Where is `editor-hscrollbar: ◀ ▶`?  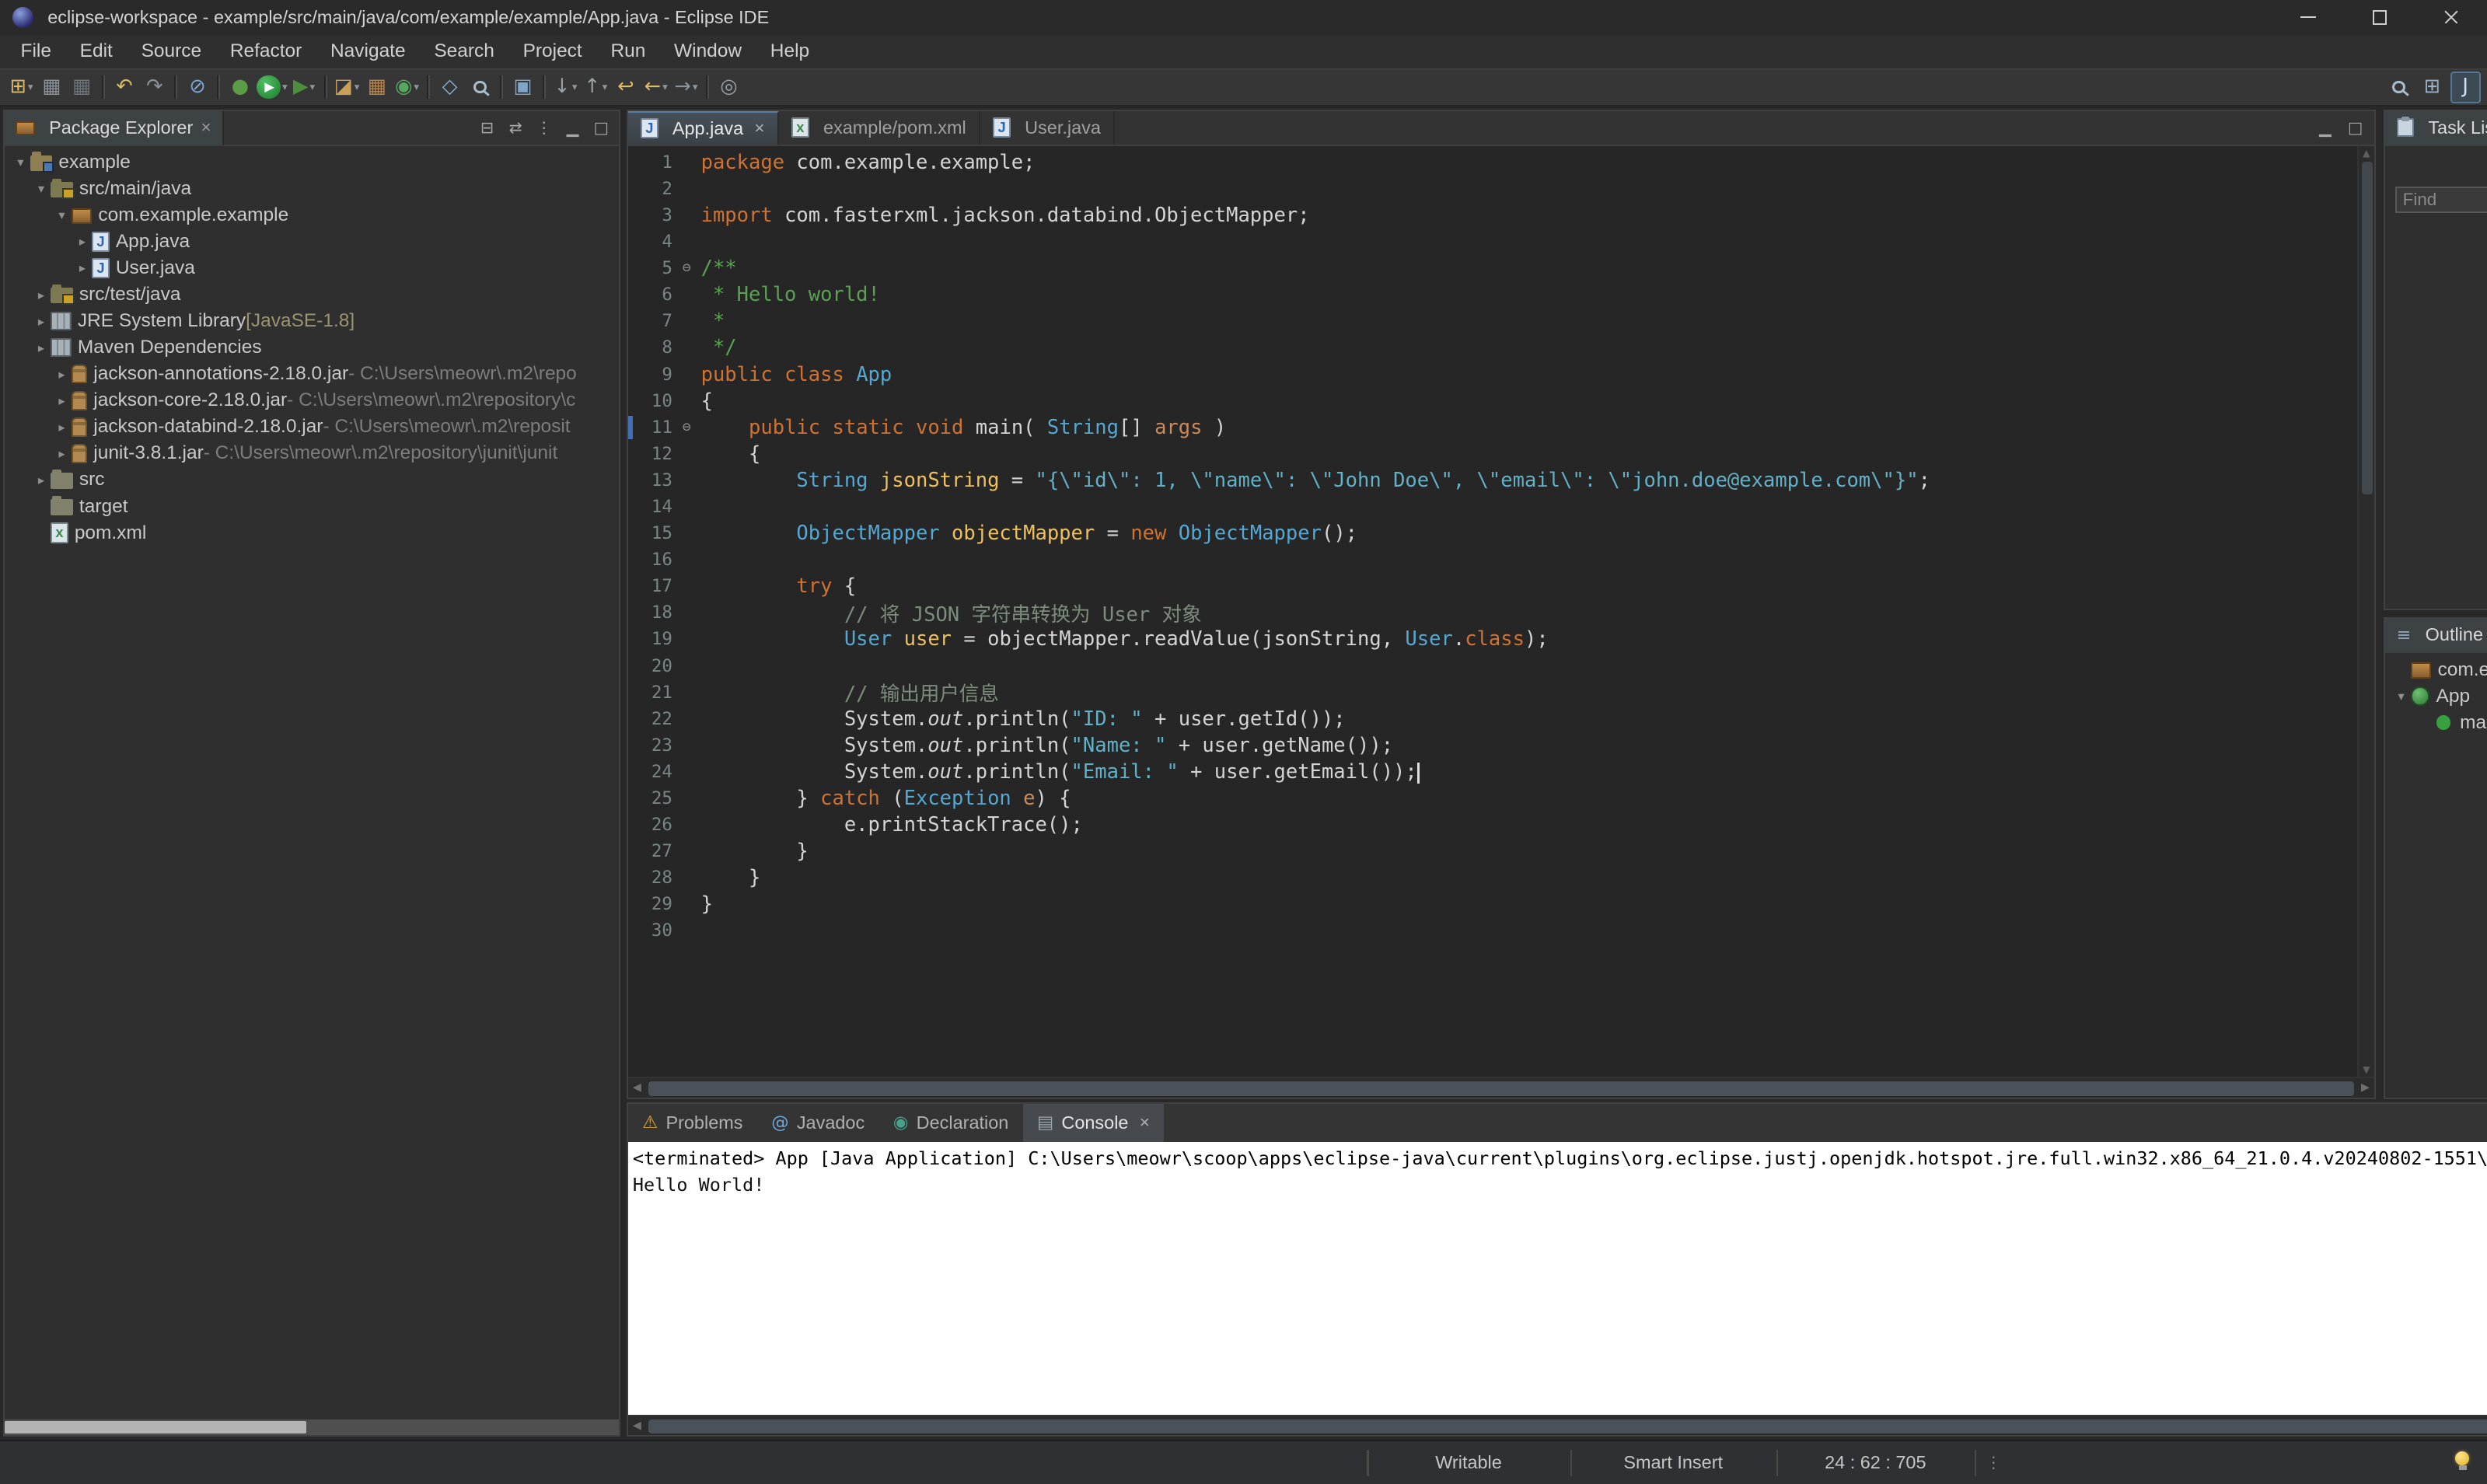
editor-hscrollbar: ◀ ▶ is located at coordinates (1501, 1087).